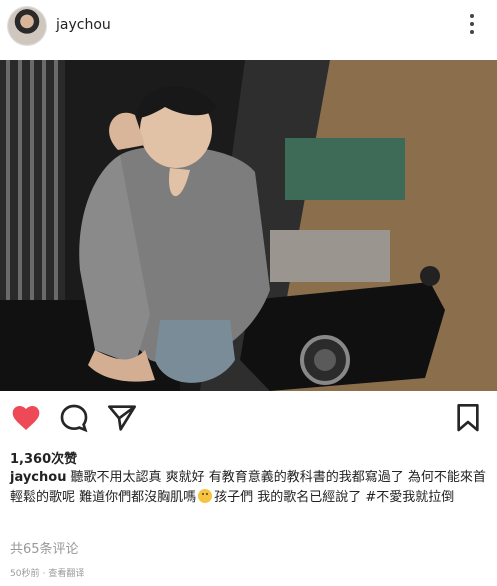 The width and height of the screenshot is (497, 586). What do you see at coordinates (334, 497) in the screenshot?
I see `caption-text-2: 孩子們 我的歌名已經說了 #不愛我就拉倒` at bounding box center [334, 497].